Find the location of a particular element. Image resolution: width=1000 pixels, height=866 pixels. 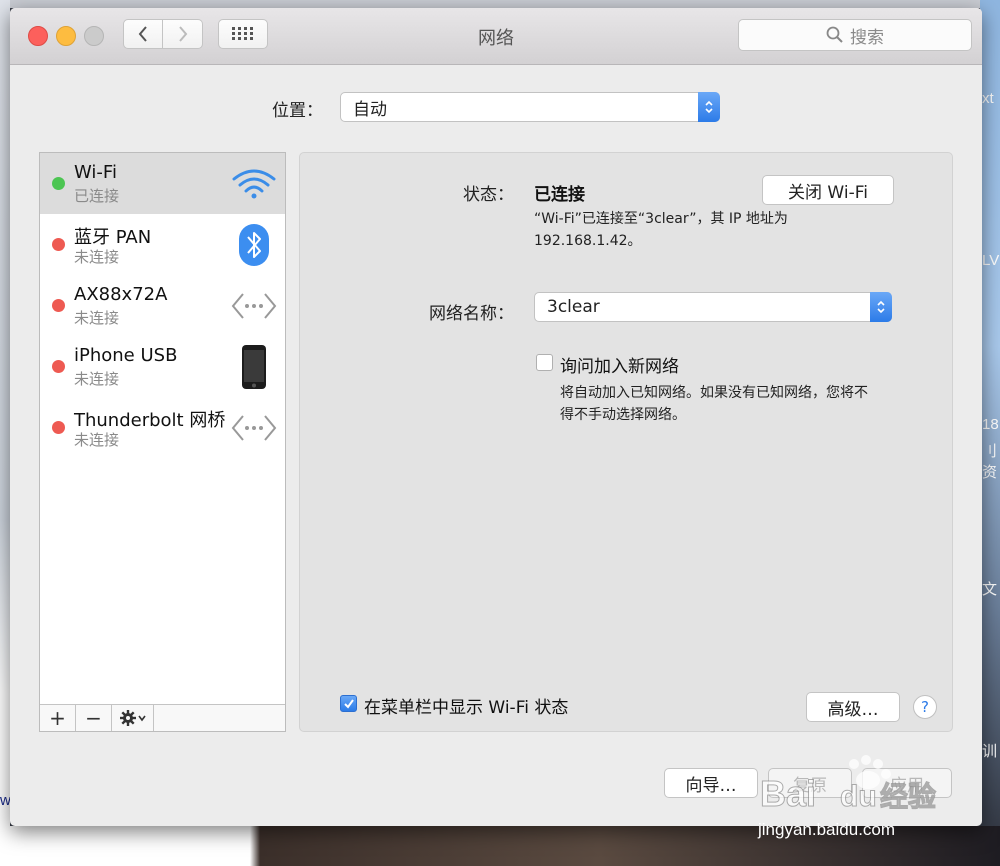

show-menubar-checkbox is located at coordinates (348, 703).